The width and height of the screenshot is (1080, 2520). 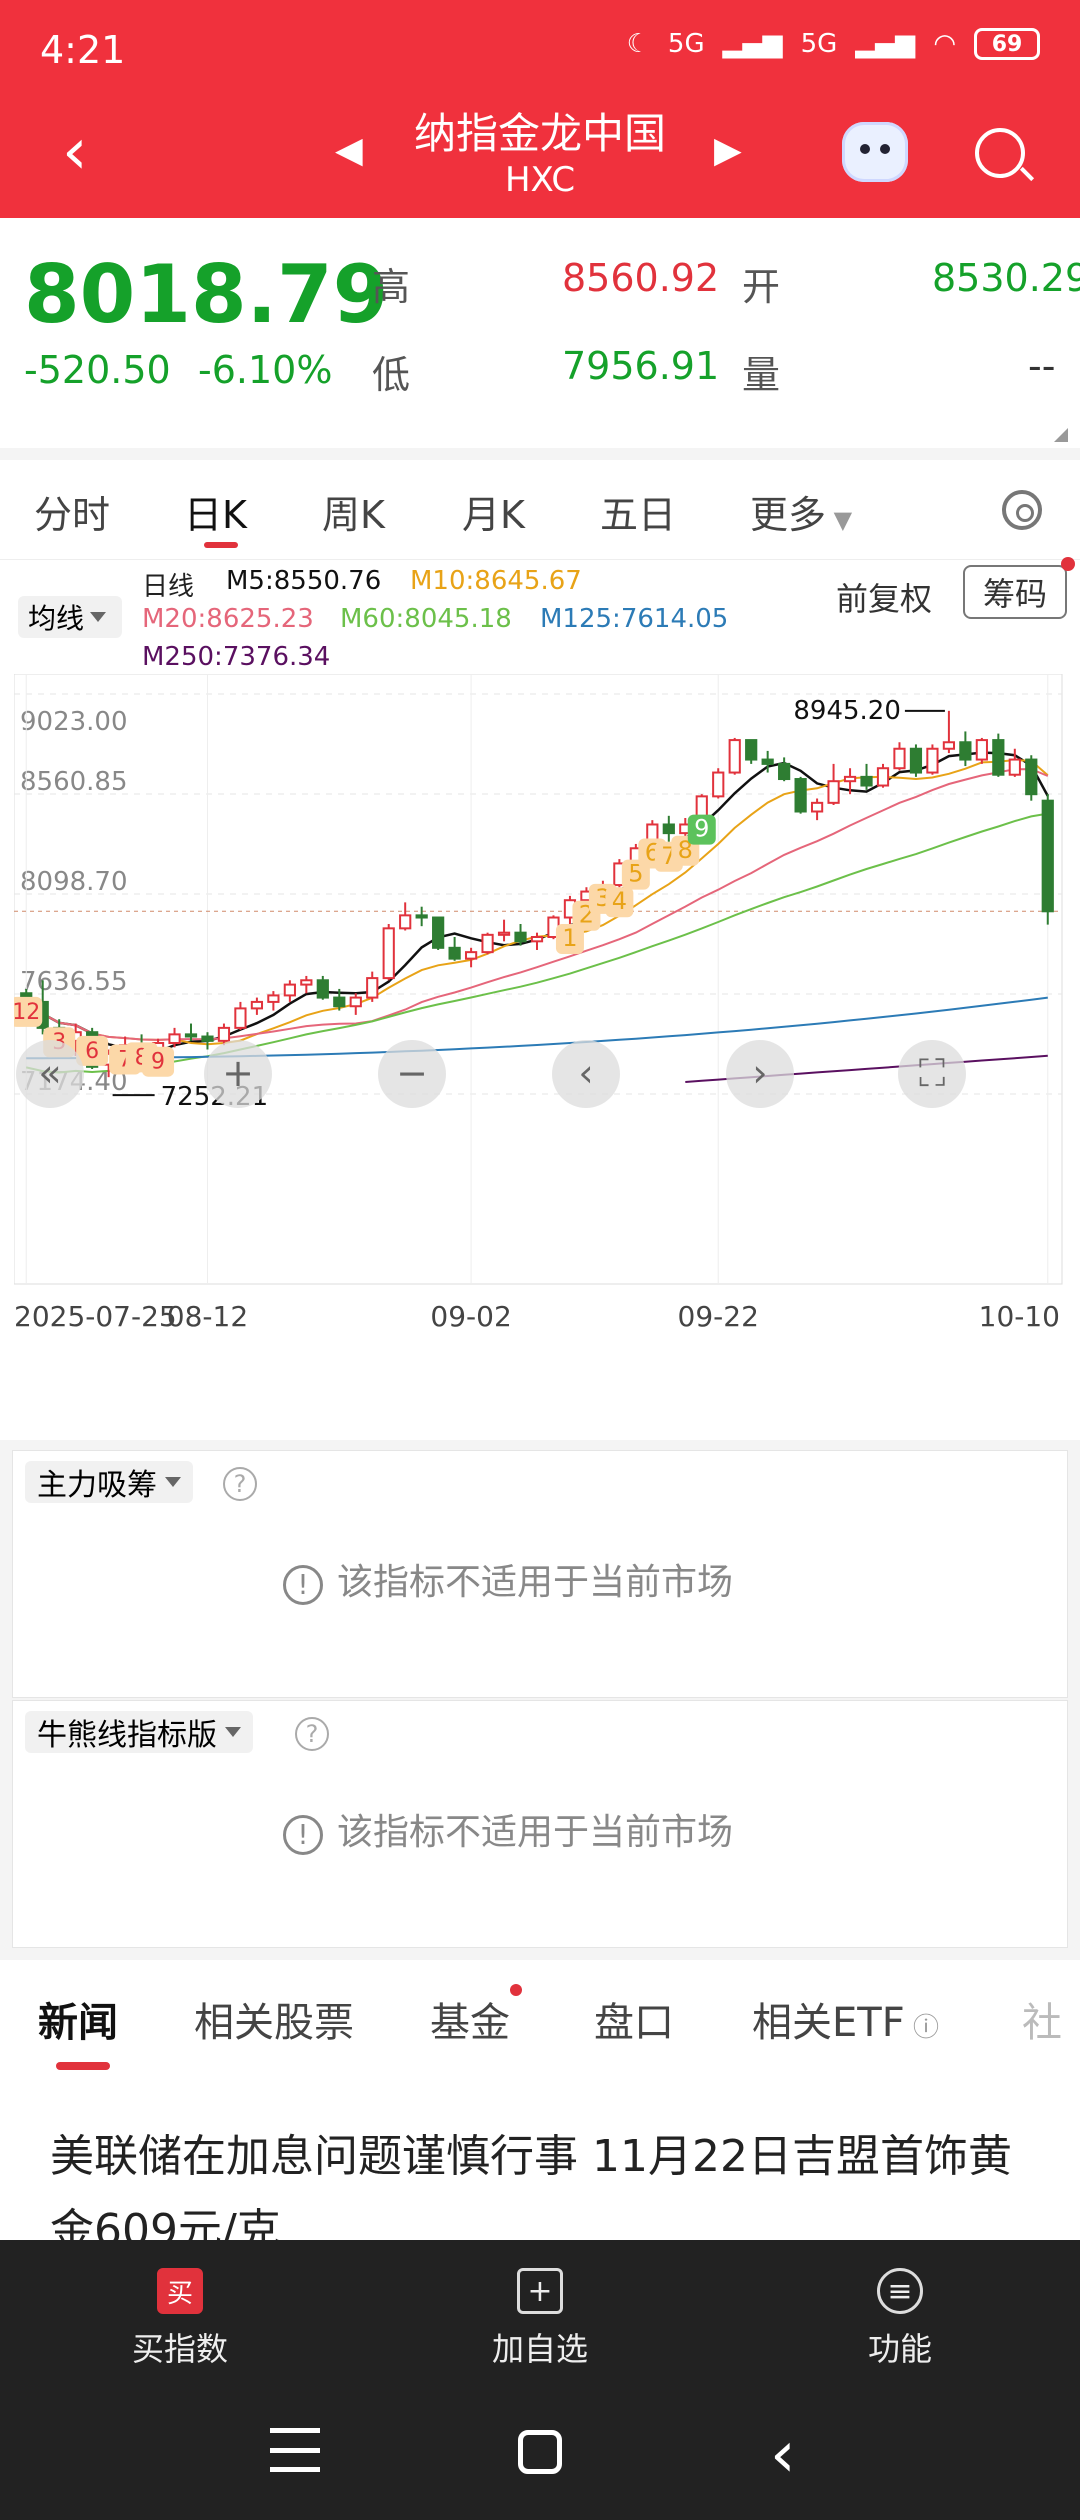 What do you see at coordinates (74, 882) in the screenshot?
I see `y-tick-label: 8098.70` at bounding box center [74, 882].